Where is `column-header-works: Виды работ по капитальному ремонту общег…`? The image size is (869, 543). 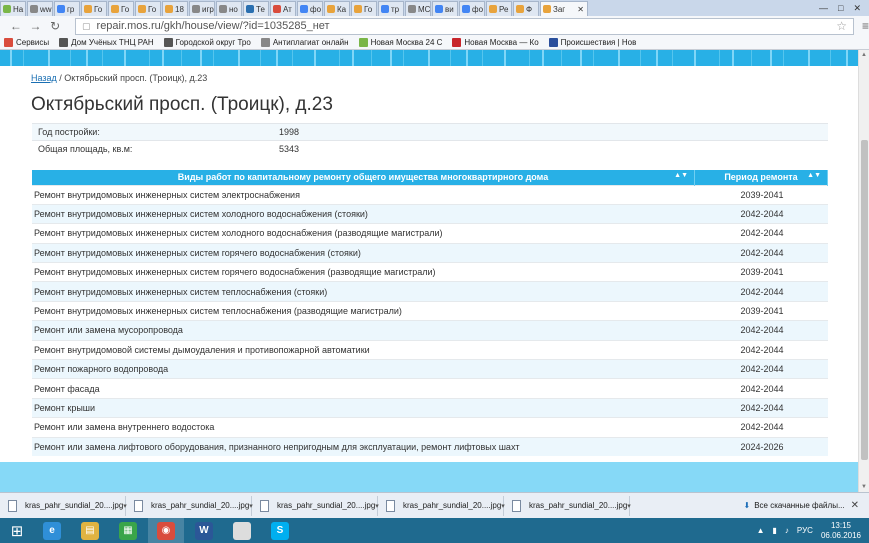 column-header-works: Виды работ по капитальному ремонту общег… is located at coordinates (363, 177).